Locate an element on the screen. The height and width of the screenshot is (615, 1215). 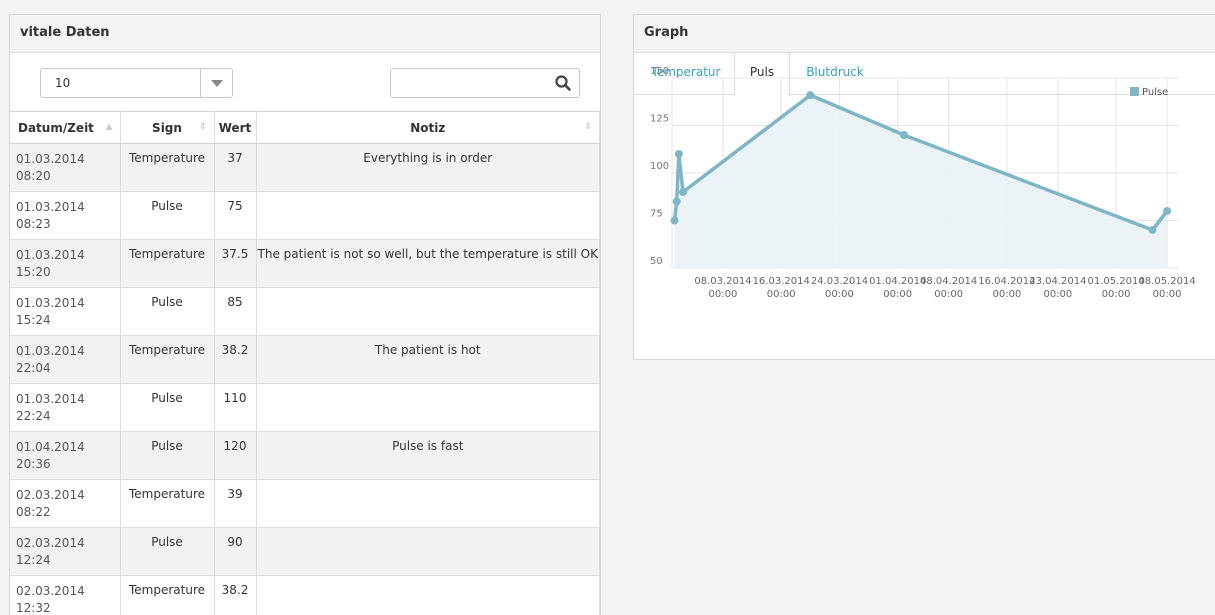
page-size-value: 10 is located at coordinates (63, 83).